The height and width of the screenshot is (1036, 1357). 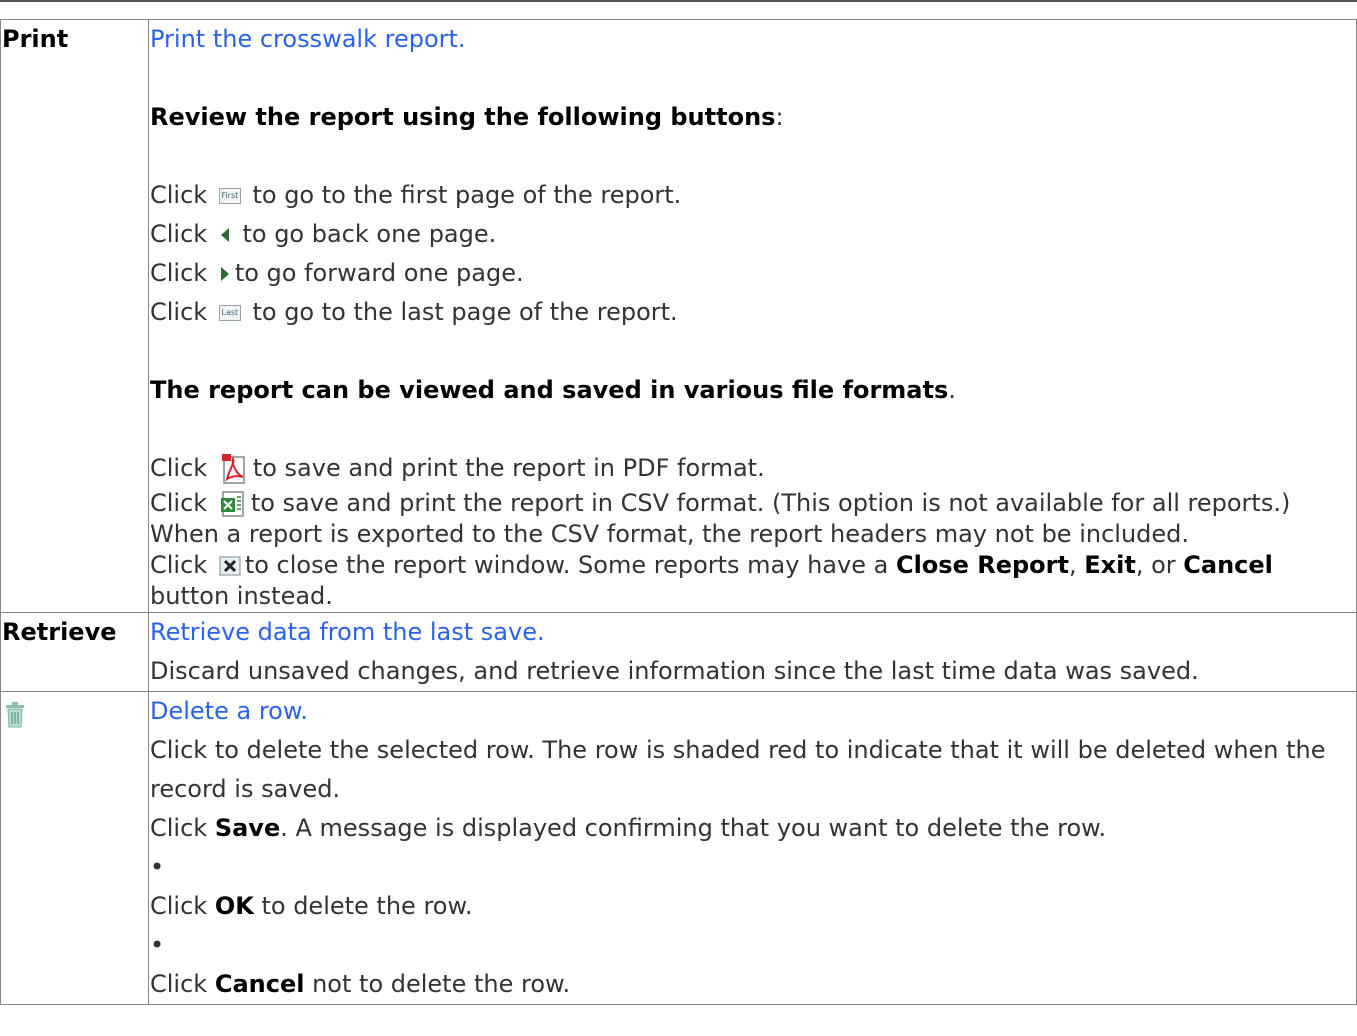 I want to click on close-report-icon, so click(x=230, y=566).